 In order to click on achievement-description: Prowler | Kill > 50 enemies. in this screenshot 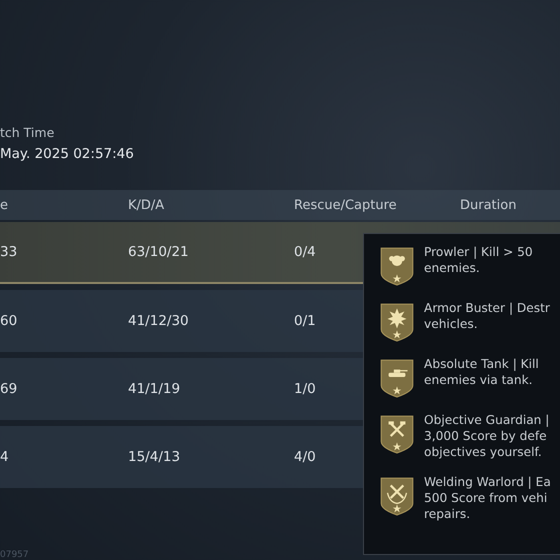, I will do `click(478, 260)`.